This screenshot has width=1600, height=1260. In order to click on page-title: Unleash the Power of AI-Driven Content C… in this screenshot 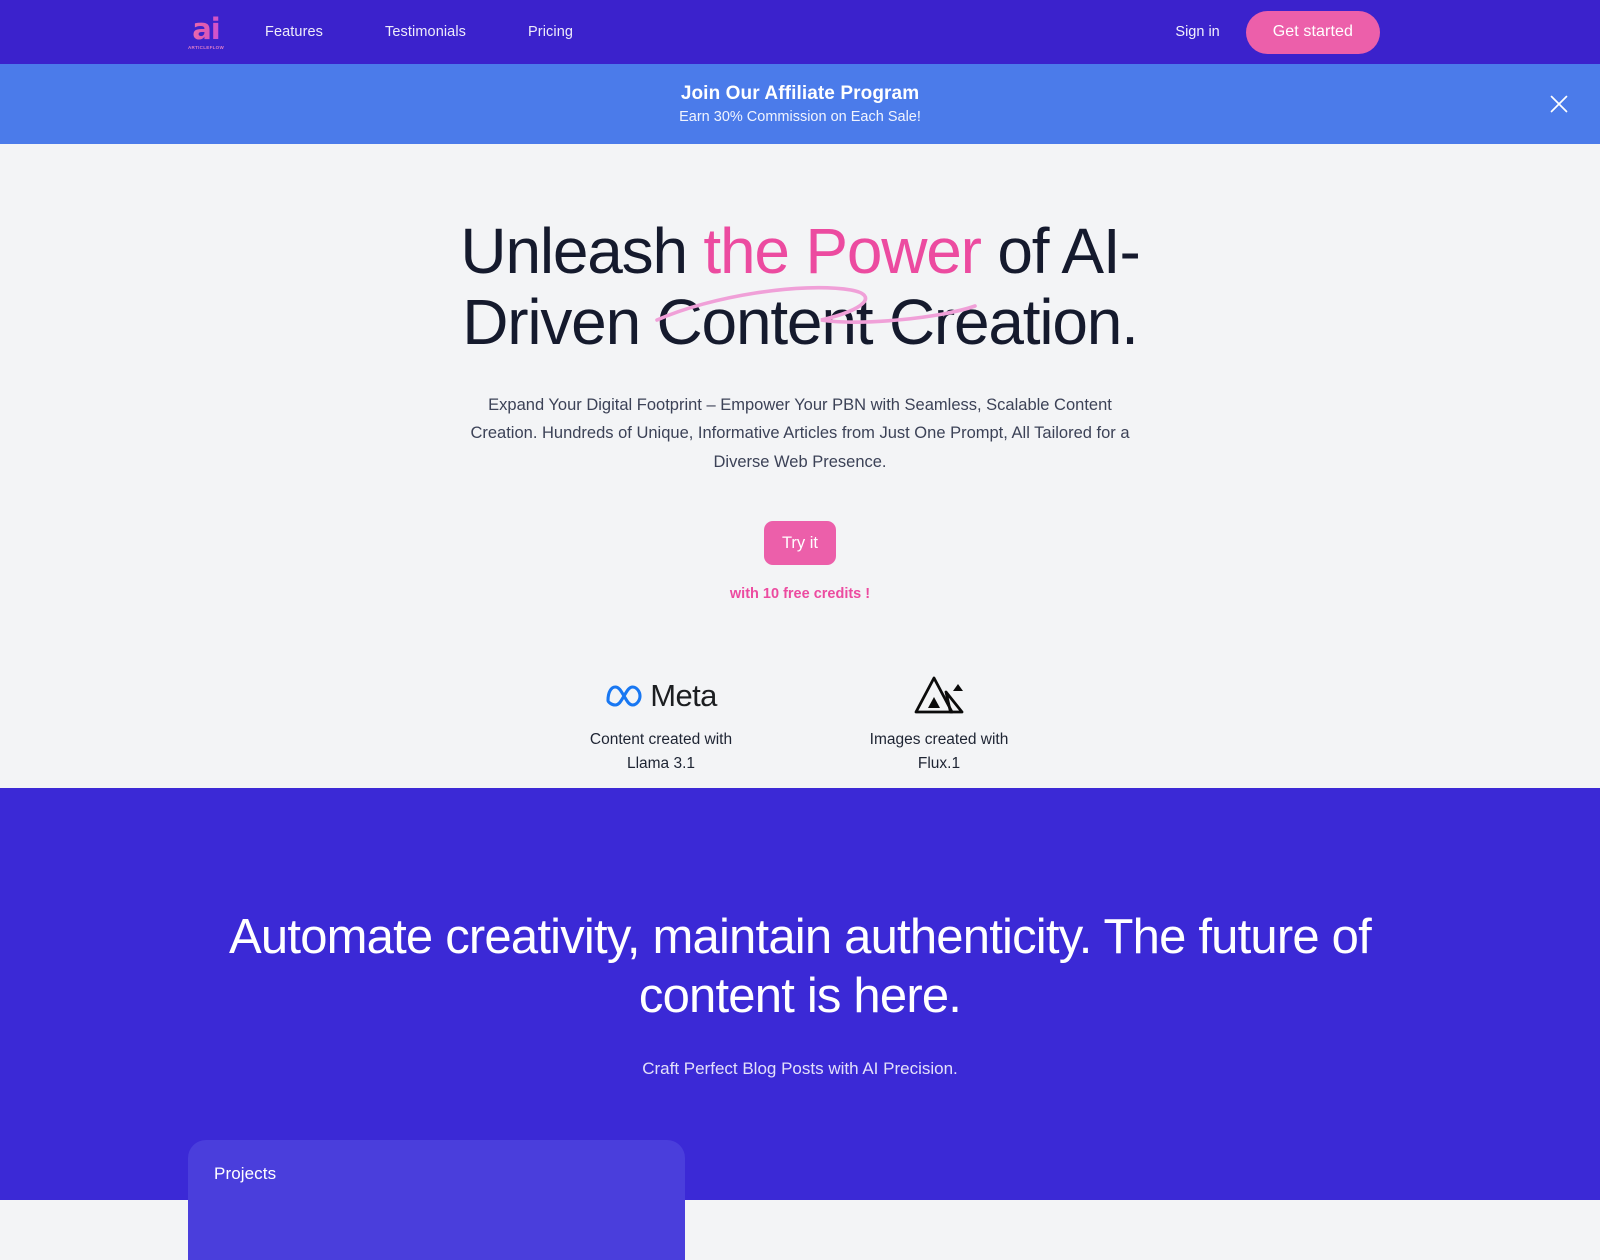, I will do `click(800, 286)`.